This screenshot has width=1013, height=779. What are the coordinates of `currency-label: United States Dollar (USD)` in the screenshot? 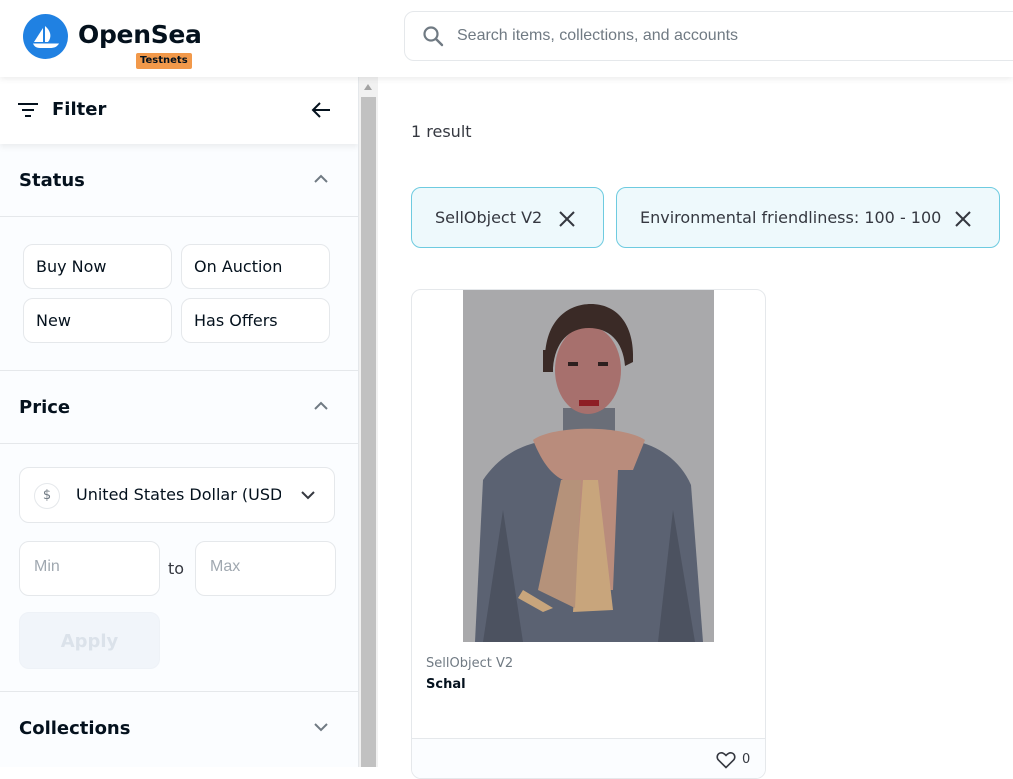 It's located at (178, 494).